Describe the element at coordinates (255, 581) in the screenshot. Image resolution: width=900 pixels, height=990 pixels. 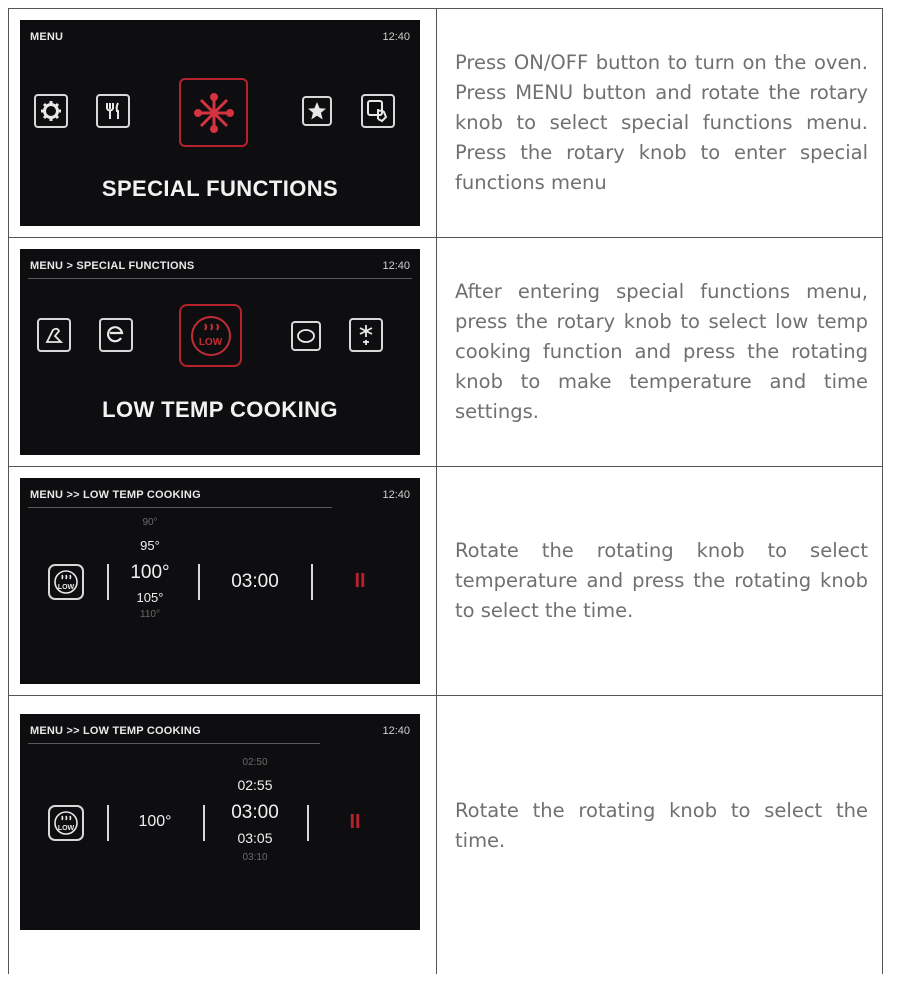
I see `time-value: 03:00` at that location.